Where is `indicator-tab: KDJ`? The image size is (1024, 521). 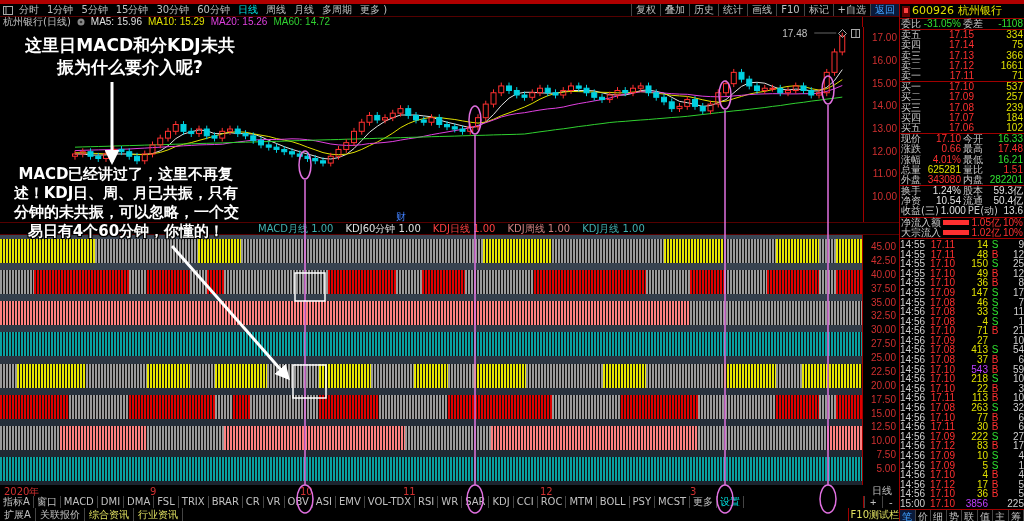 indicator-tab: KDJ is located at coordinates (501, 502).